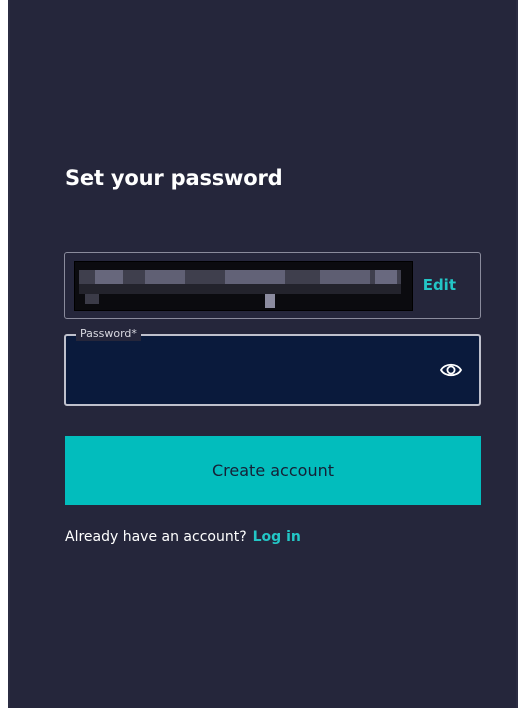 This screenshot has width=522, height=711. I want to click on password-input, so click(255, 371).